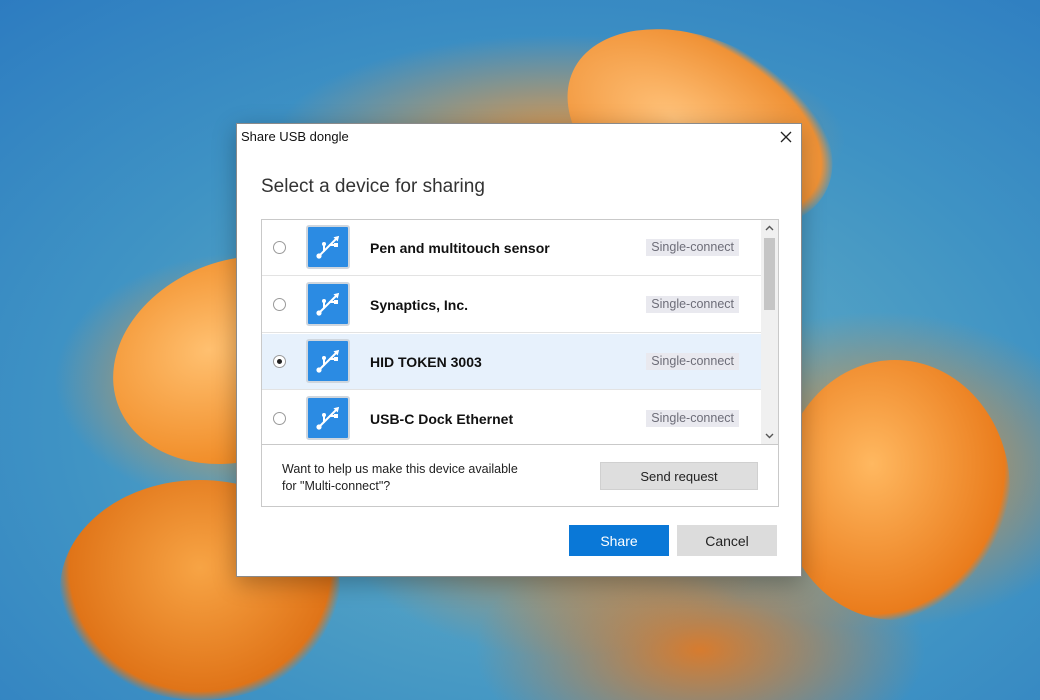  I want to click on title-bar: Share USB dongle, so click(519, 137).